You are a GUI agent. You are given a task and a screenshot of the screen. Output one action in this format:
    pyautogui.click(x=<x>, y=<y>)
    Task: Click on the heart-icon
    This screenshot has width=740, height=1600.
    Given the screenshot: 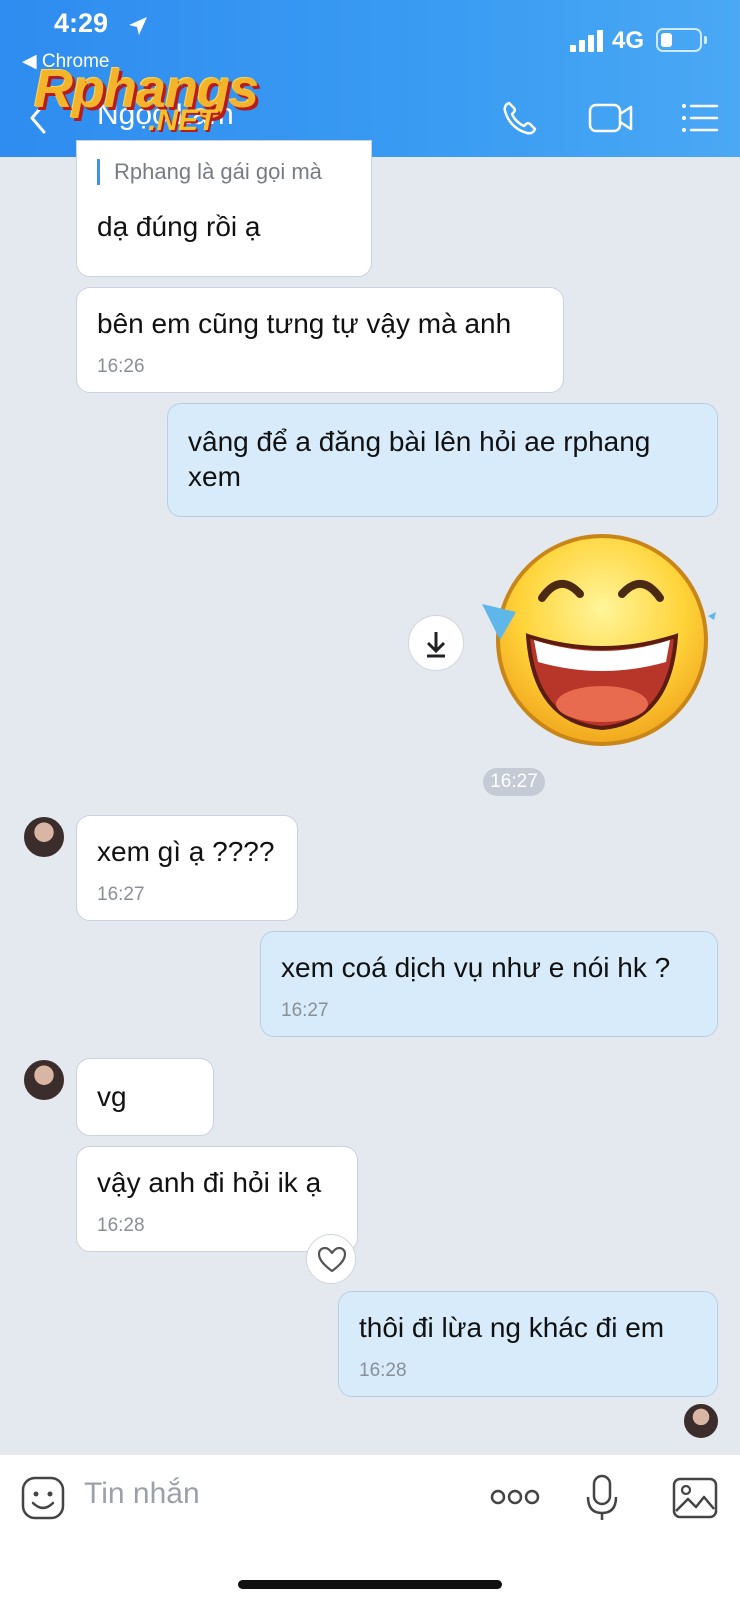 What is the action you would take?
    pyautogui.click(x=332, y=1259)
    